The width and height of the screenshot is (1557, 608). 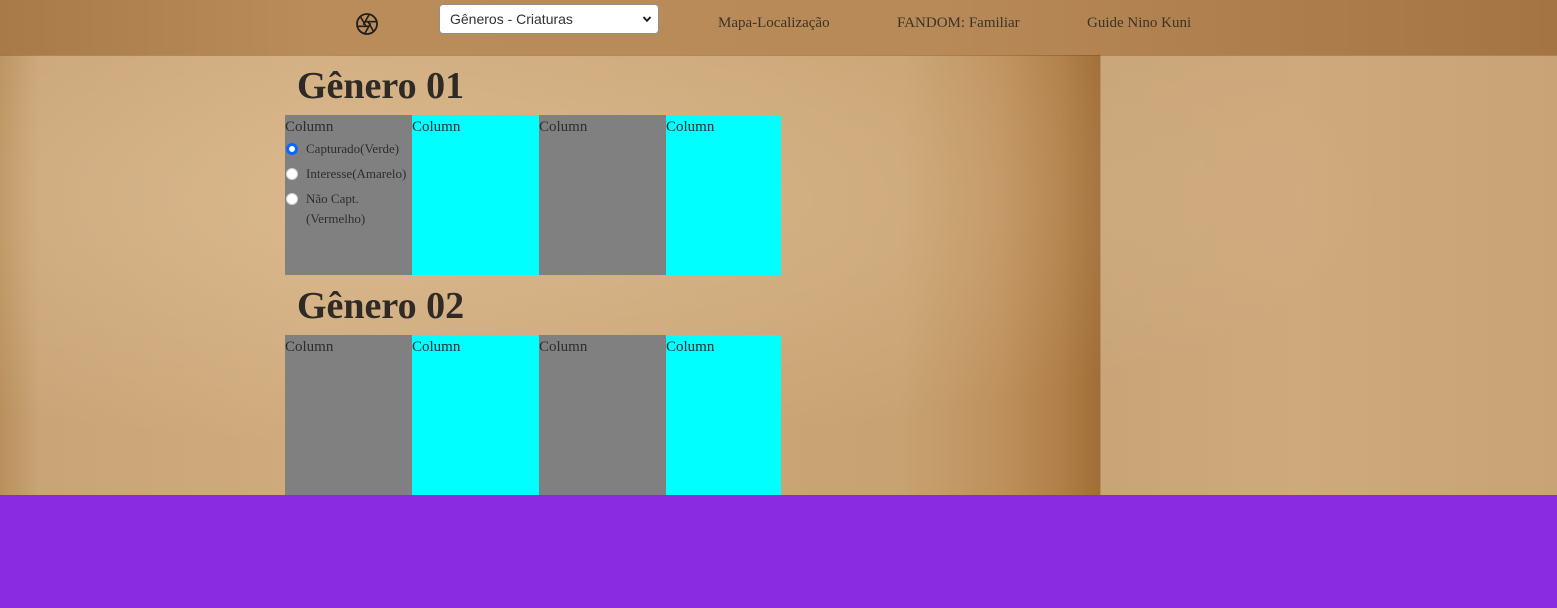 What do you see at coordinates (381, 306) in the screenshot?
I see `section-2-title: Gênero 02` at bounding box center [381, 306].